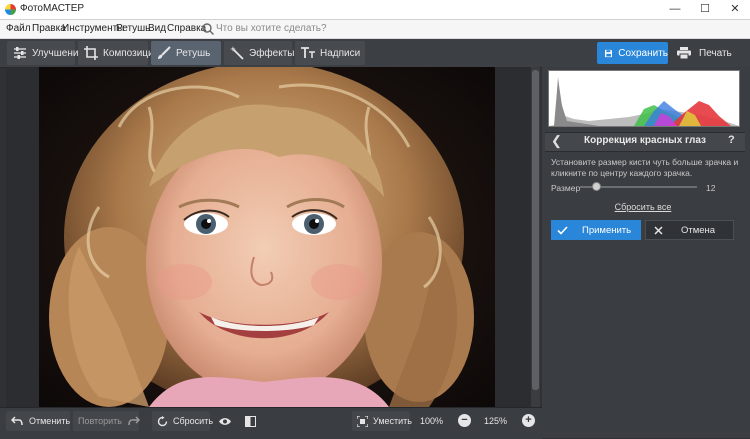  I want to click on fit-button: Уместить, so click(382, 421).